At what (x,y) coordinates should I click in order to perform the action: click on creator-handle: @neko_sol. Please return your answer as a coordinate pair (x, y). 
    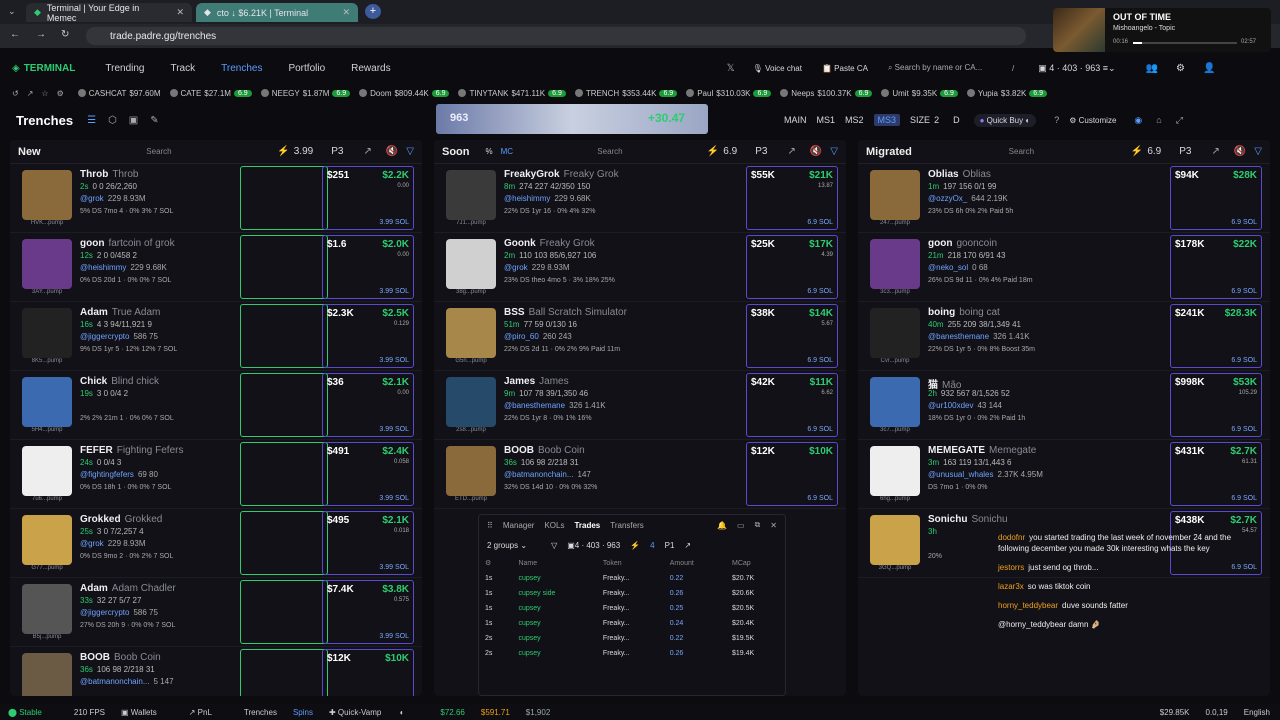
    Looking at the image, I should click on (948, 267).